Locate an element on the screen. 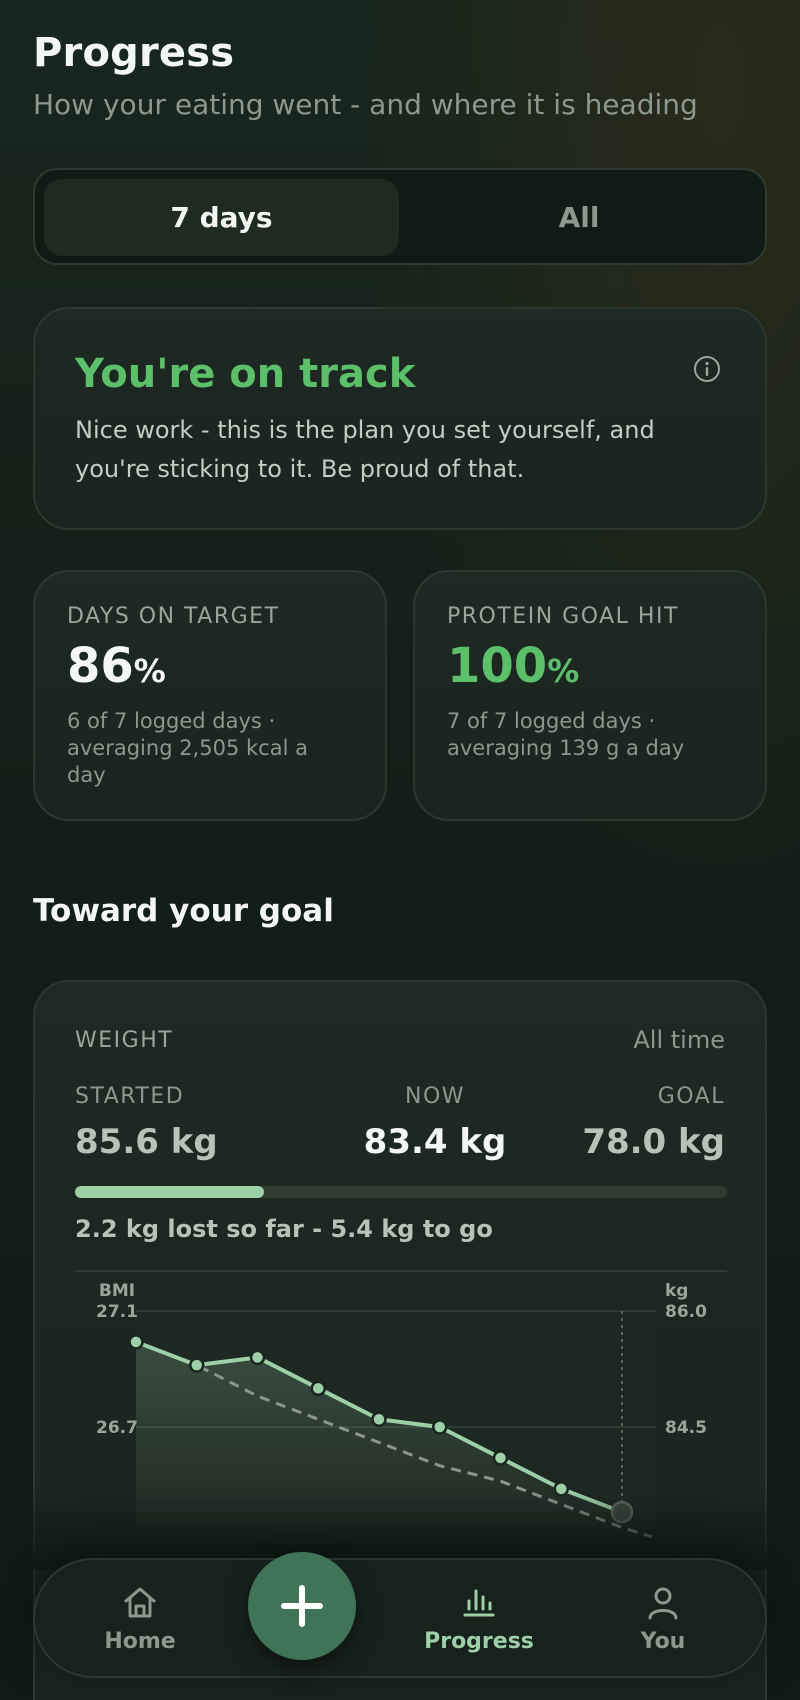 The image size is (800, 1700). now-label: NOW is located at coordinates (435, 1096).